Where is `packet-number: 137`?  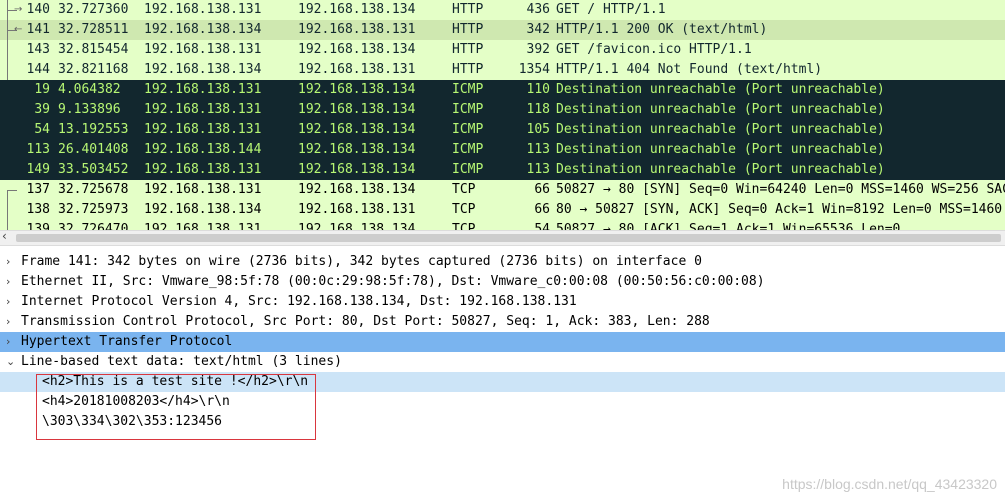
packet-number: 137 is located at coordinates (38, 189).